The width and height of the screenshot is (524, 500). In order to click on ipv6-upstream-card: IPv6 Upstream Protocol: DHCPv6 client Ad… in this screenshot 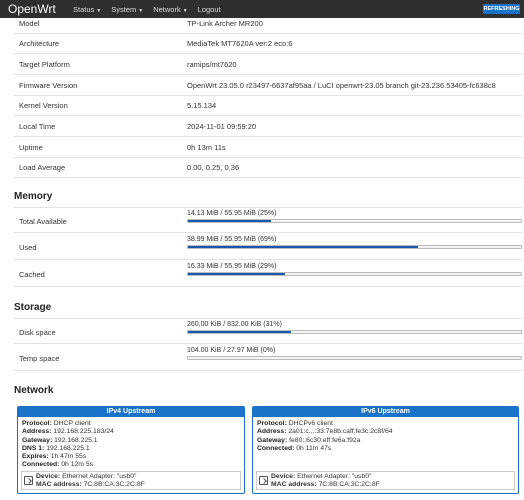, I will do `click(385, 450)`.